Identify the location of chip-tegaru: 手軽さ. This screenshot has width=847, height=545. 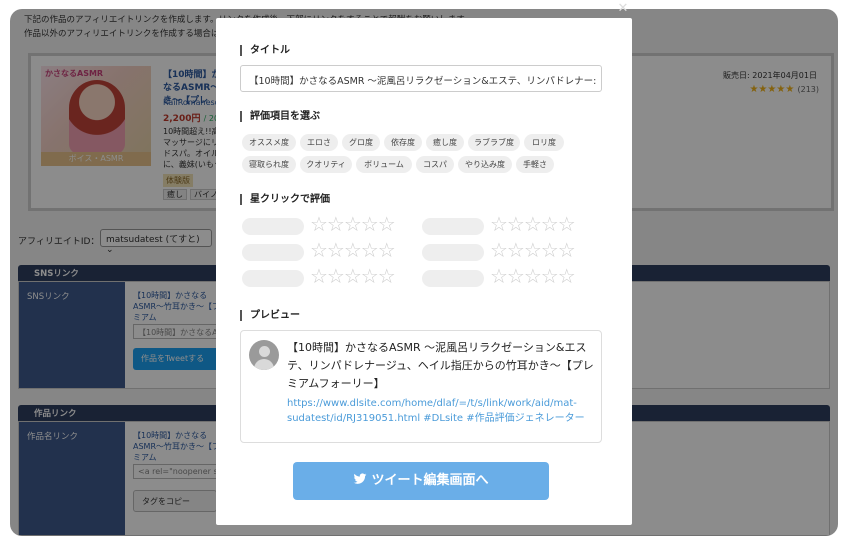
(535, 164).